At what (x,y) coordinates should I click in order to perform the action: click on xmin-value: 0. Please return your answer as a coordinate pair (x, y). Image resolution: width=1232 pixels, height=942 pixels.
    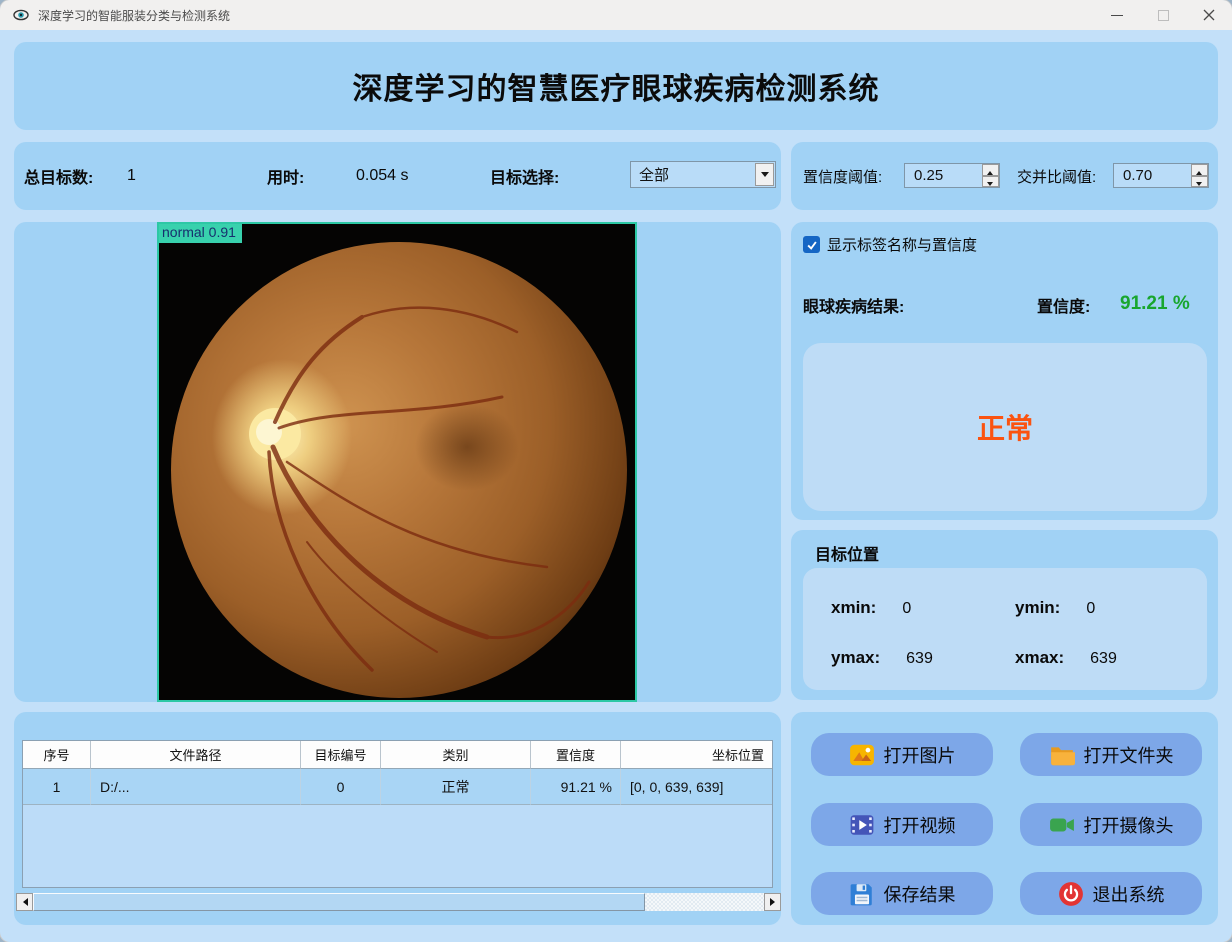
    Looking at the image, I should click on (907, 608).